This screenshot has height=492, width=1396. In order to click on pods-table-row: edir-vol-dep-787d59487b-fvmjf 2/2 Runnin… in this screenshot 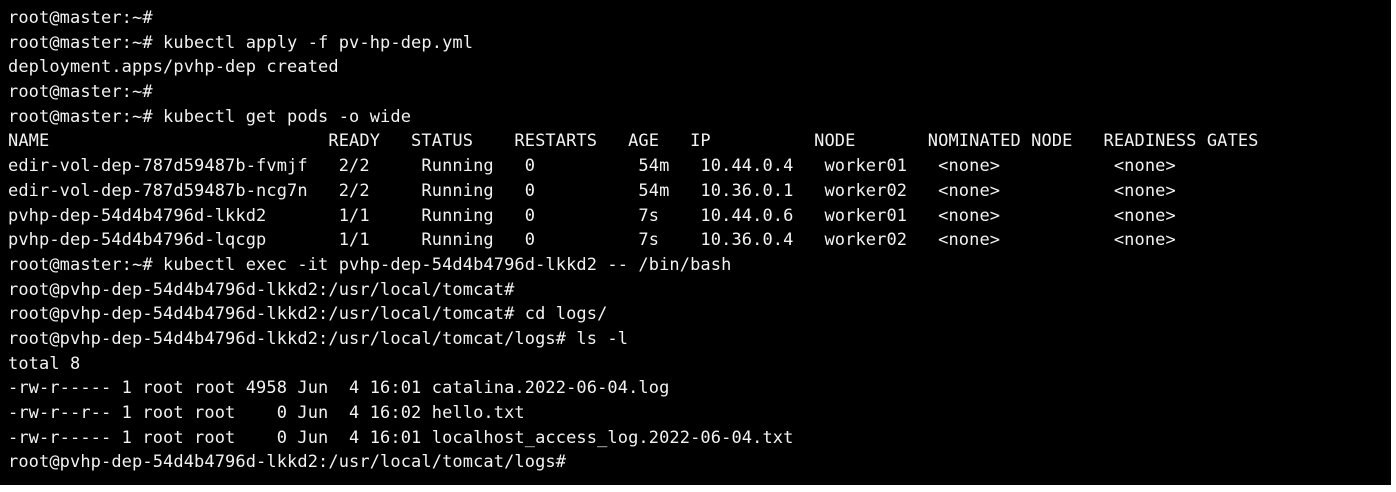, I will do `click(592, 166)`.